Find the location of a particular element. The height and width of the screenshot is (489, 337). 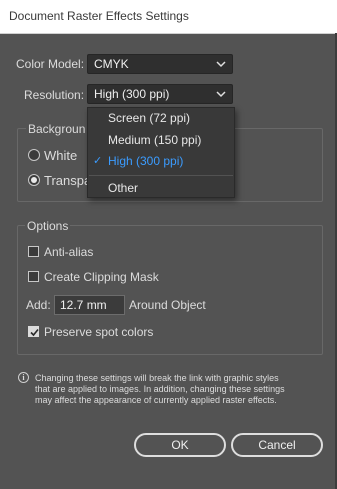

menu-item-high: High (300 ppi) is located at coordinates (145, 161).